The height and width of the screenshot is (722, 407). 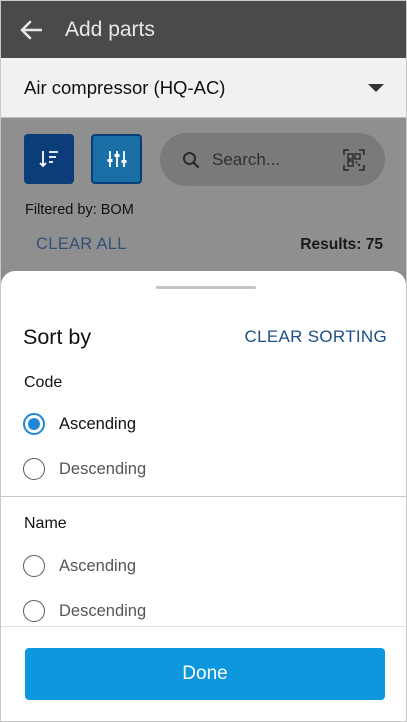 I want to click on drag-handle, so click(x=206, y=287).